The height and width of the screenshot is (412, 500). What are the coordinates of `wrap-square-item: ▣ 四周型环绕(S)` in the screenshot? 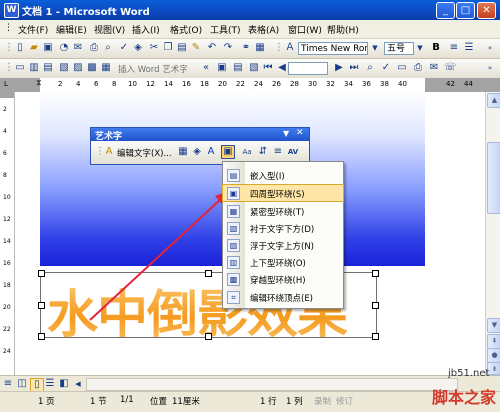 It's located at (283, 193).